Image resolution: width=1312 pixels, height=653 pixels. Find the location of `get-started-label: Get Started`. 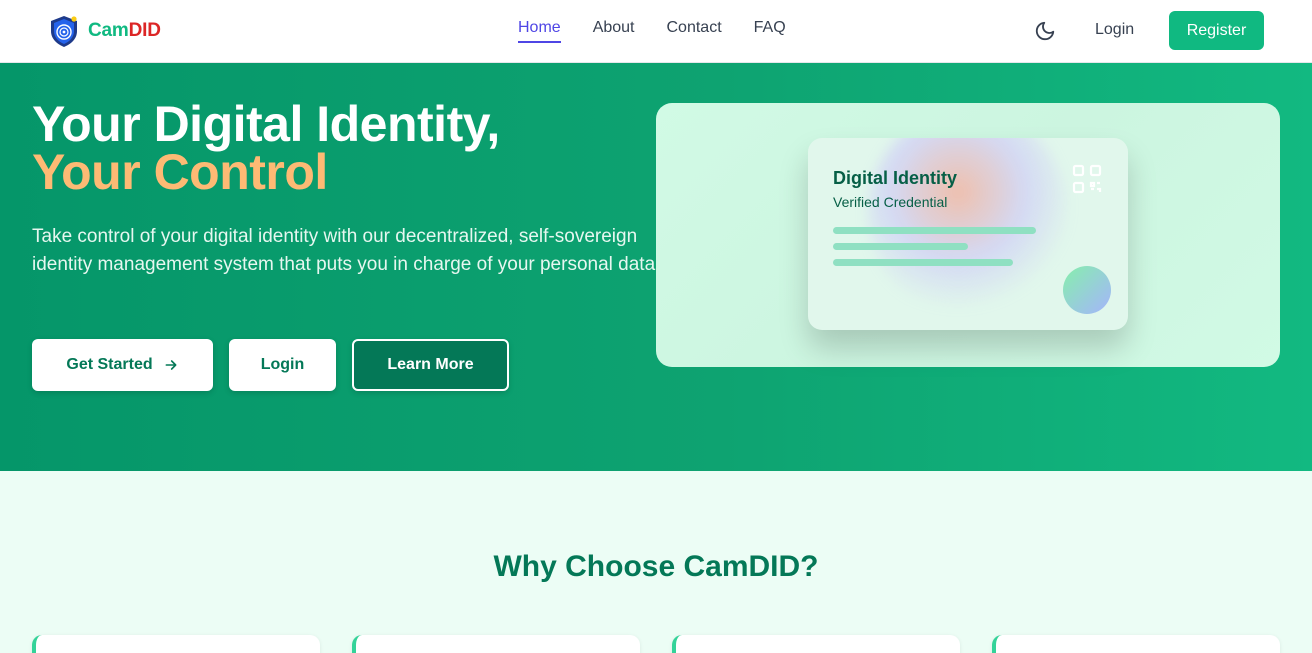

get-started-label: Get Started is located at coordinates (109, 364).